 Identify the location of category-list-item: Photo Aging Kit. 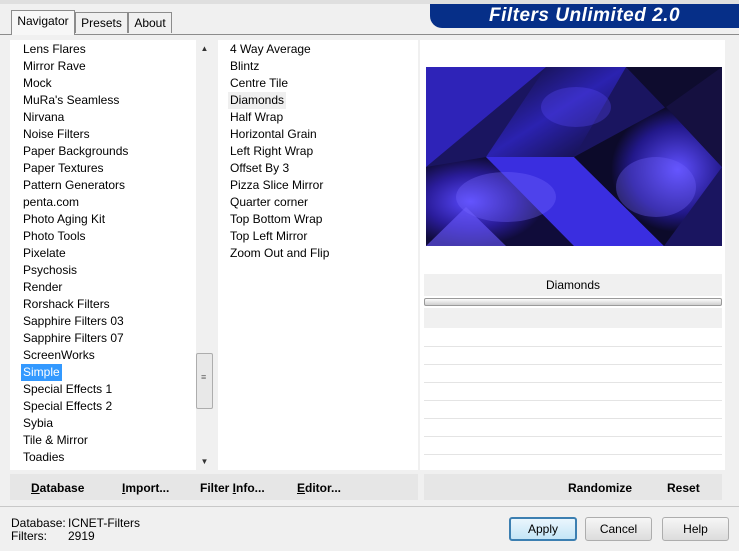
(64, 219).